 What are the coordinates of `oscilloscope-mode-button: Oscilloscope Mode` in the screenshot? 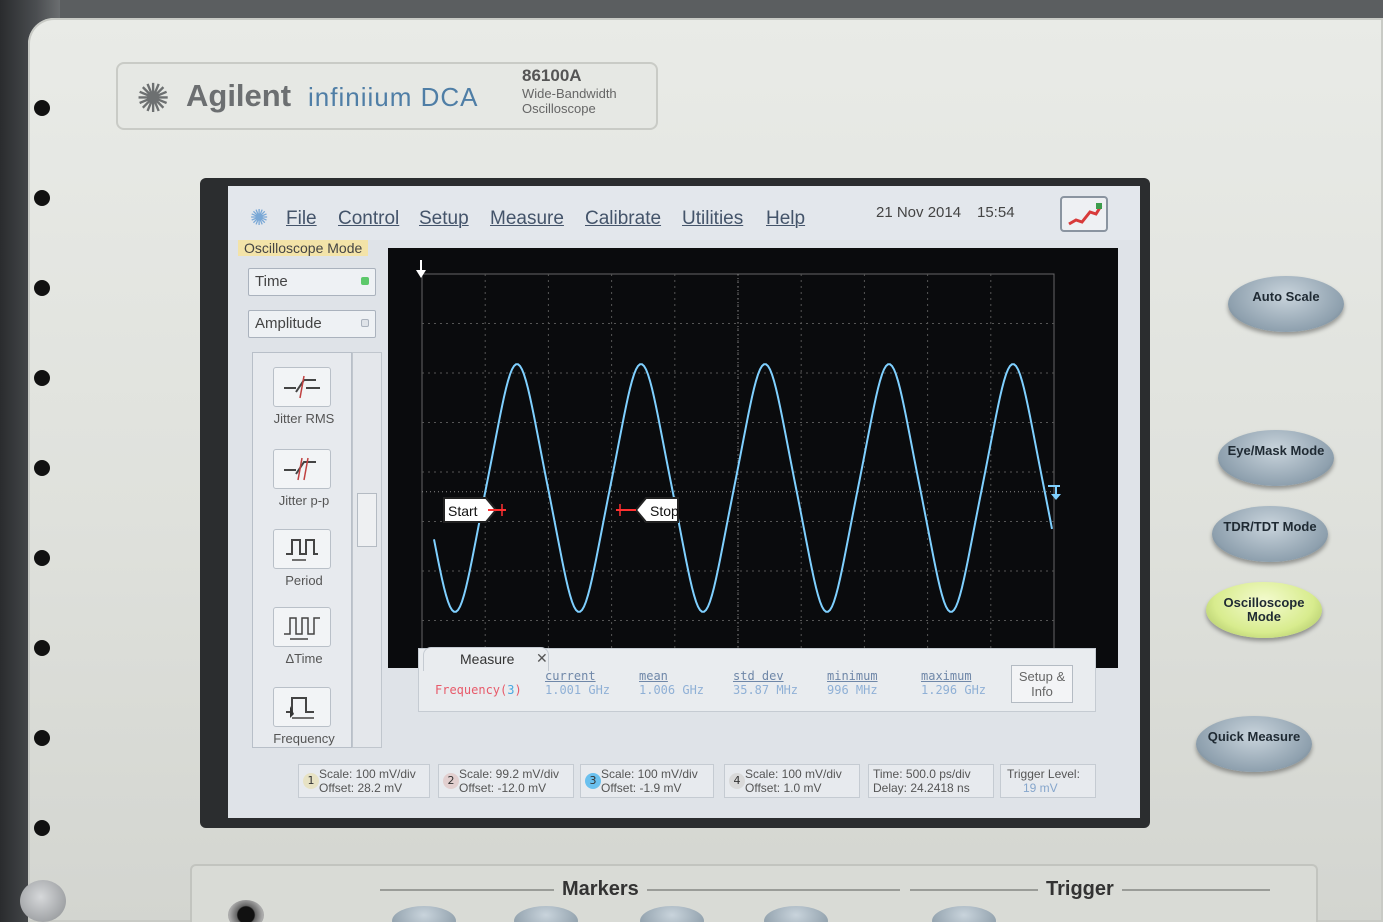 It's located at (1264, 610).